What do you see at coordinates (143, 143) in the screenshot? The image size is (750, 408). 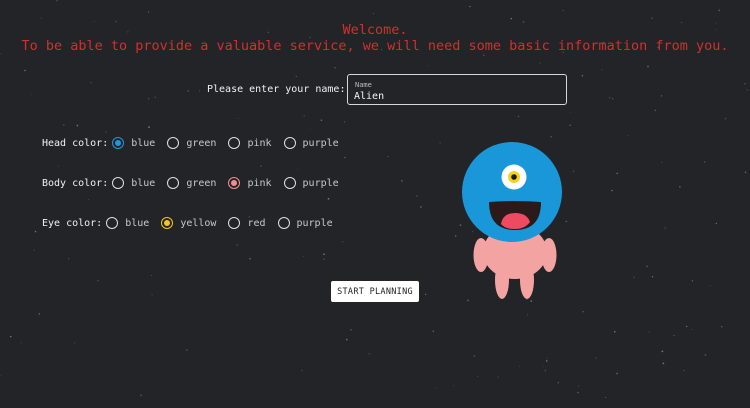 I see `head-color-label-blue: blue` at bounding box center [143, 143].